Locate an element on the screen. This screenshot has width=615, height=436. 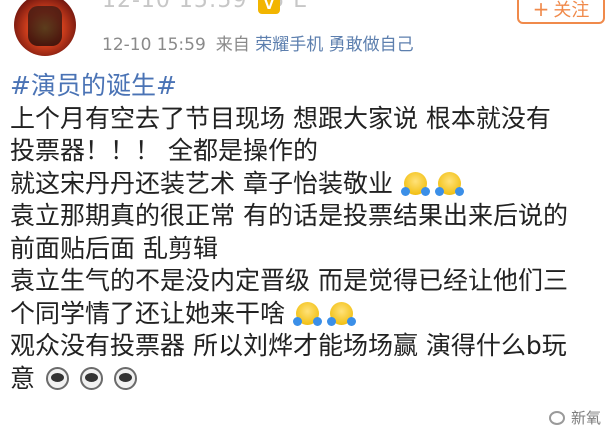
watermark-text: 新氧 is located at coordinates (585, 418).